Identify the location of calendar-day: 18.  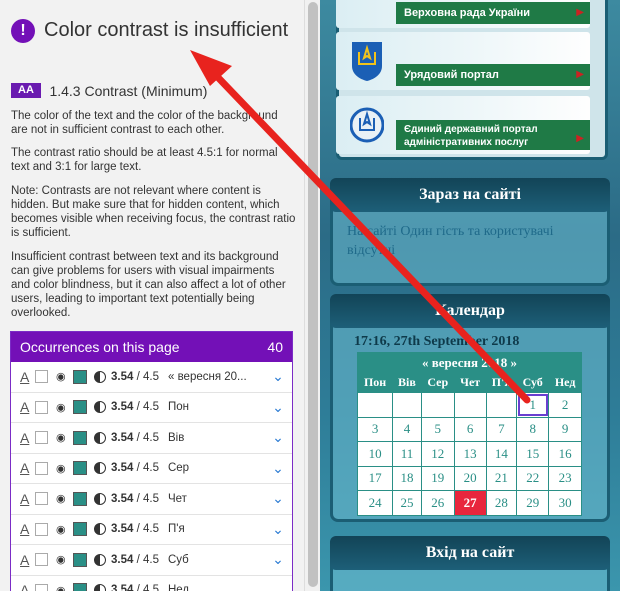
(407, 478).